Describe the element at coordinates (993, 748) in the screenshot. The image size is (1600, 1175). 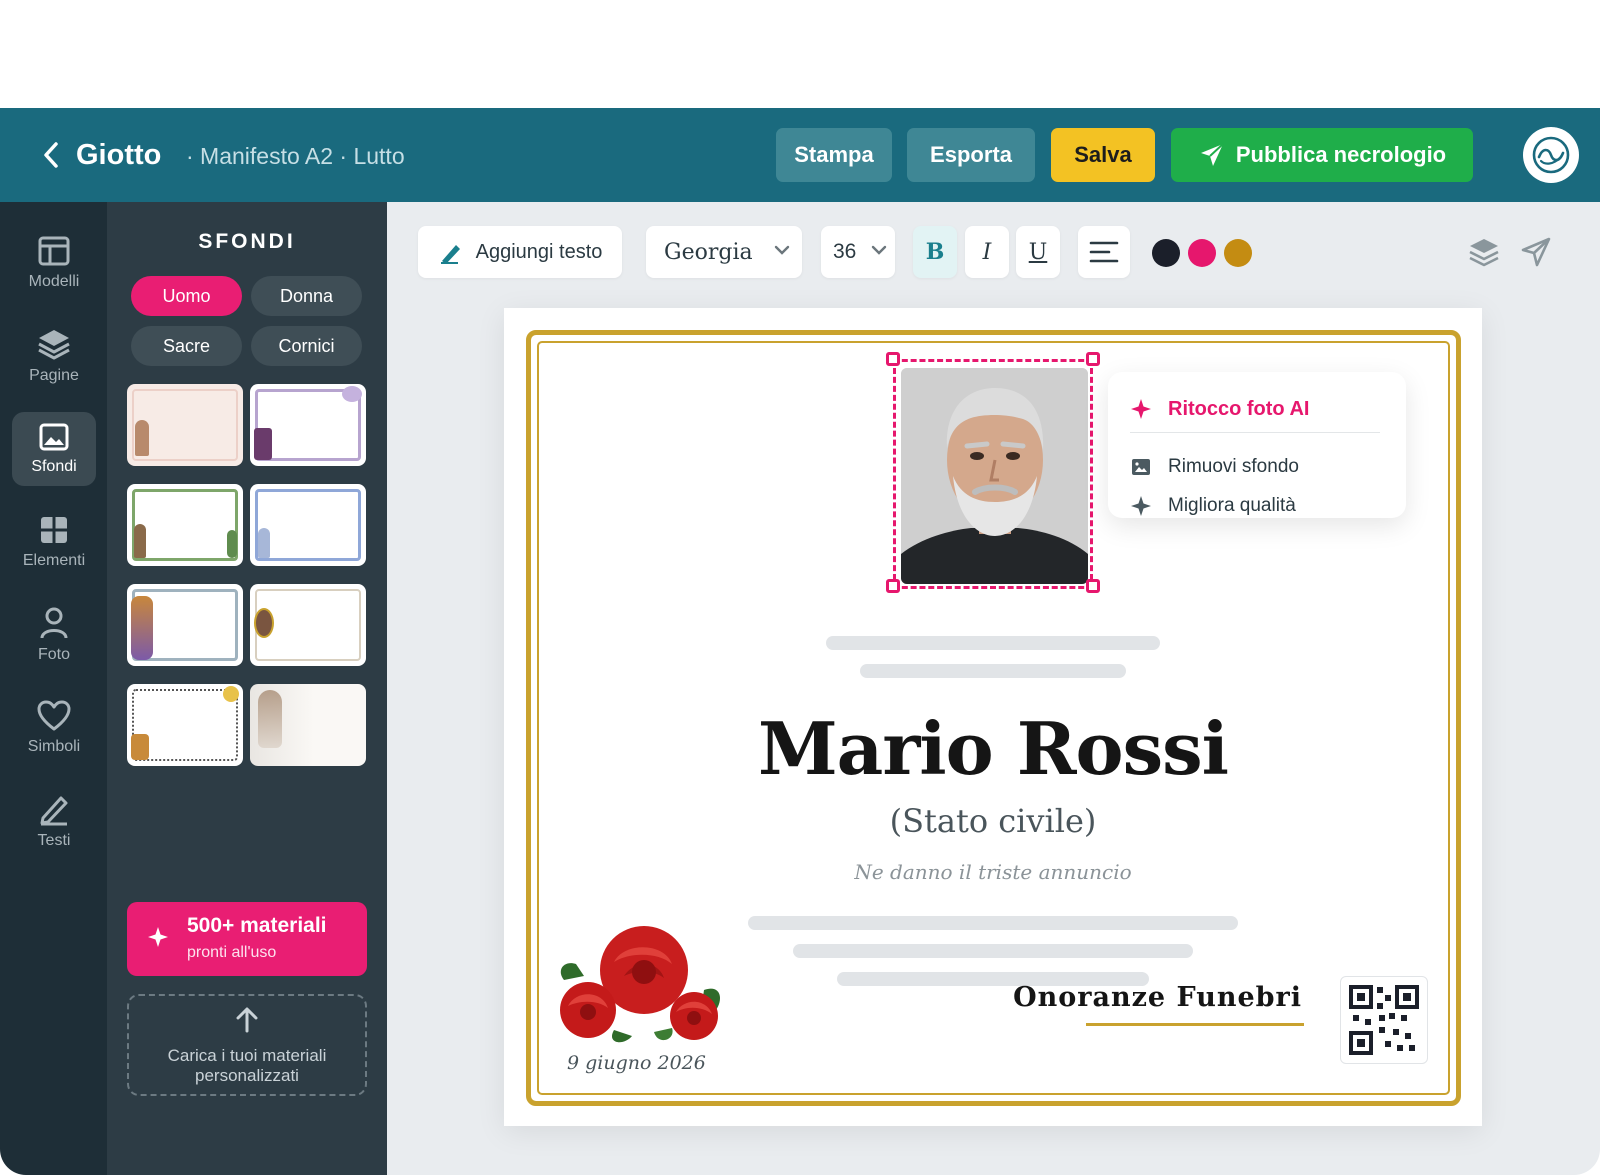
I see `deceased-name: Mario Rossi` at that location.